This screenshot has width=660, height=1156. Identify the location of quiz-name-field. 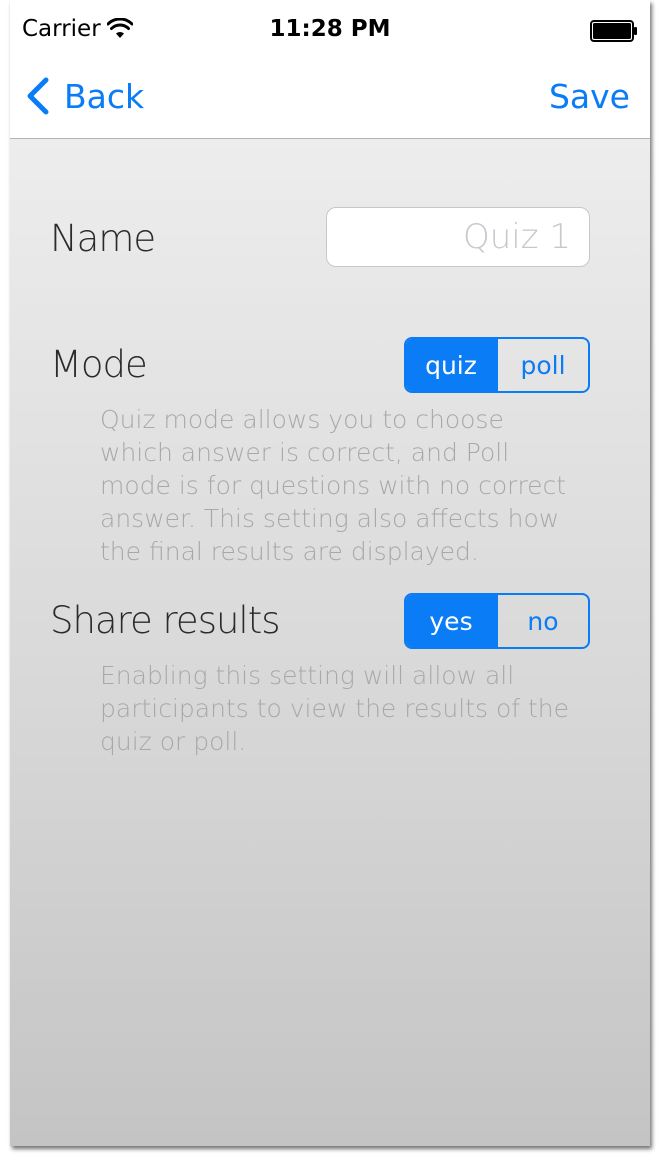
(458, 237).